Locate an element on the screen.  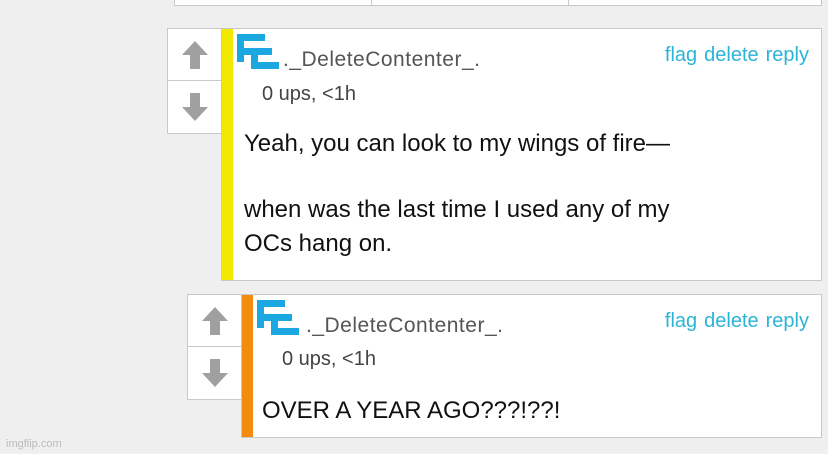
comment-paragraph: when was the last time I used any of my is located at coordinates (457, 209).